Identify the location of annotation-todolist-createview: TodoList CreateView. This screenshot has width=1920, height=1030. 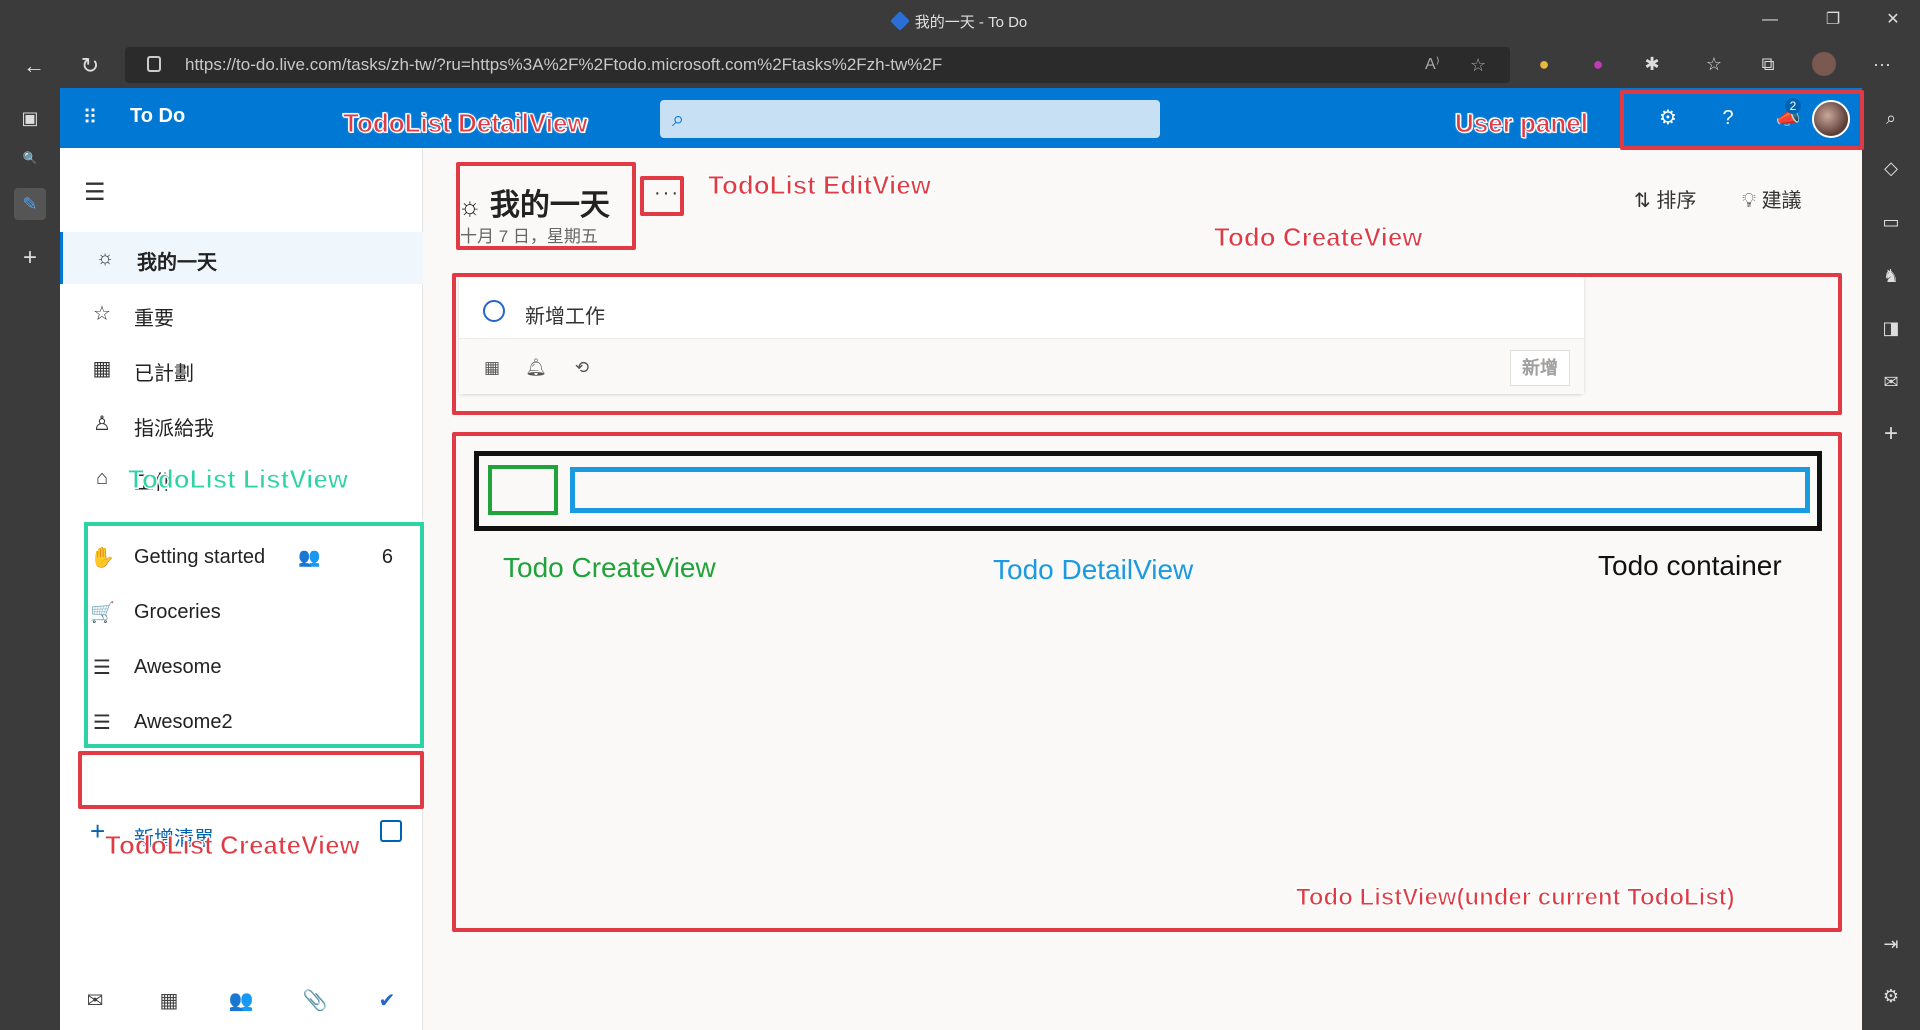
(233, 845).